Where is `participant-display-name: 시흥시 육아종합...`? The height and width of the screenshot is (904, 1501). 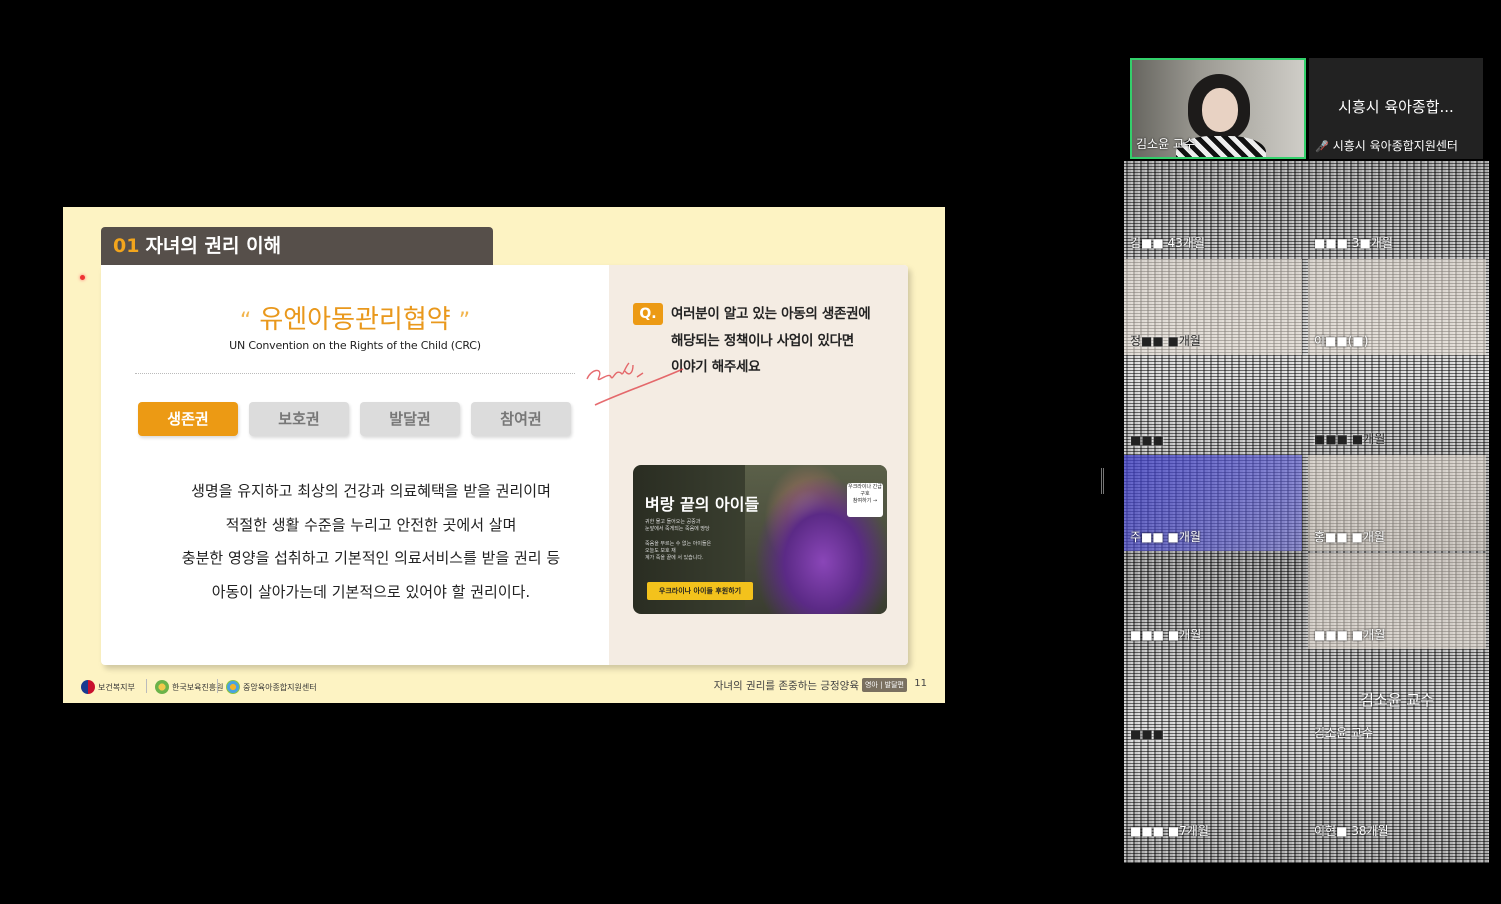
participant-display-name: 시흥시 육아종합... is located at coordinates (1396, 107).